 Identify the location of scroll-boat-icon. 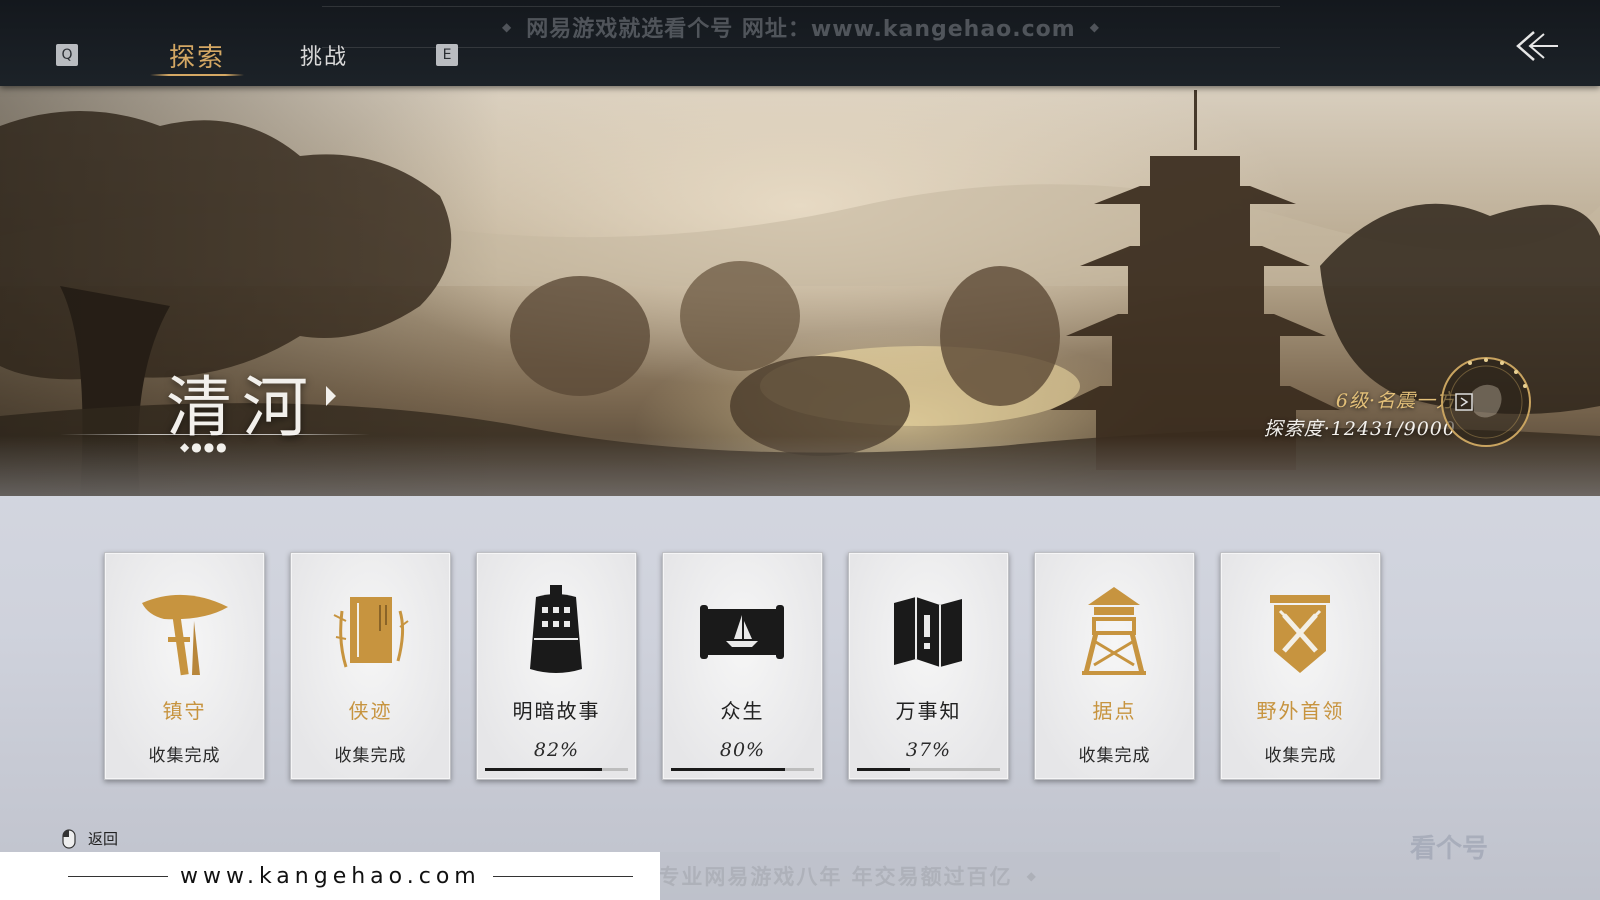
(742, 632).